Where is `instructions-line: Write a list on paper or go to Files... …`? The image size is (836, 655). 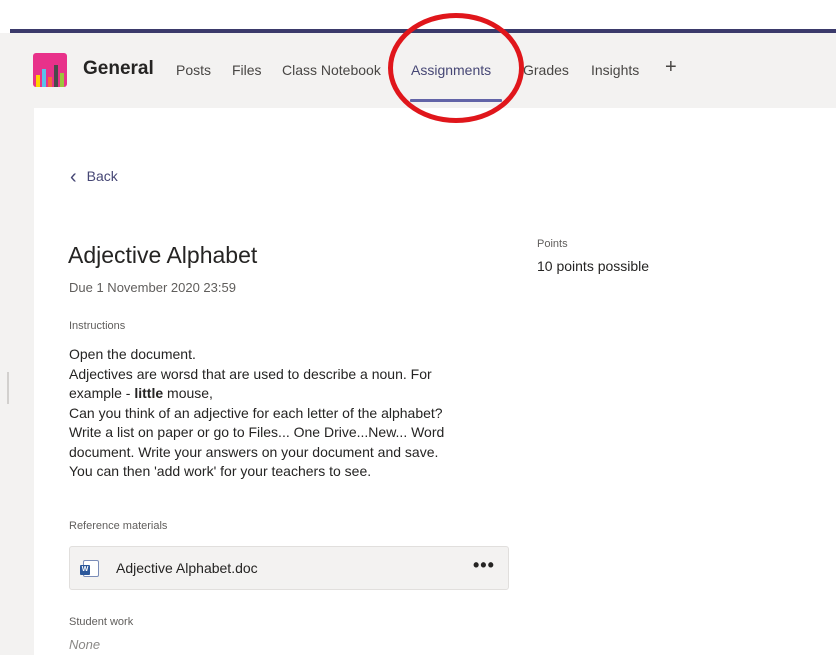
instructions-line: Write a list on paper or go to Files... … is located at coordinates (257, 432).